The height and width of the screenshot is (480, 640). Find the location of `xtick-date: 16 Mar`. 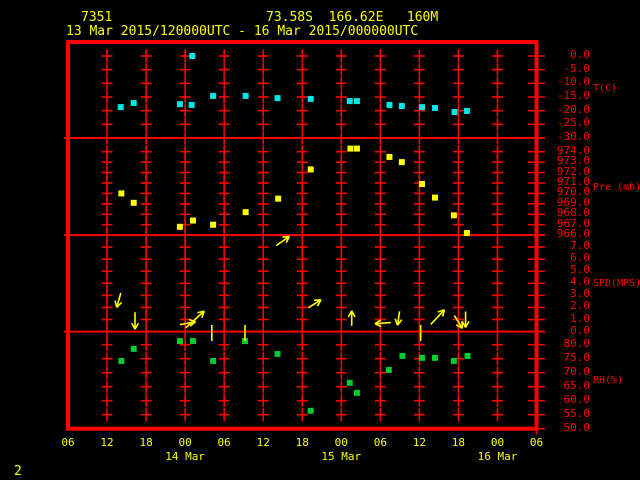

xtick-date: 16 Mar is located at coordinates (497, 456).